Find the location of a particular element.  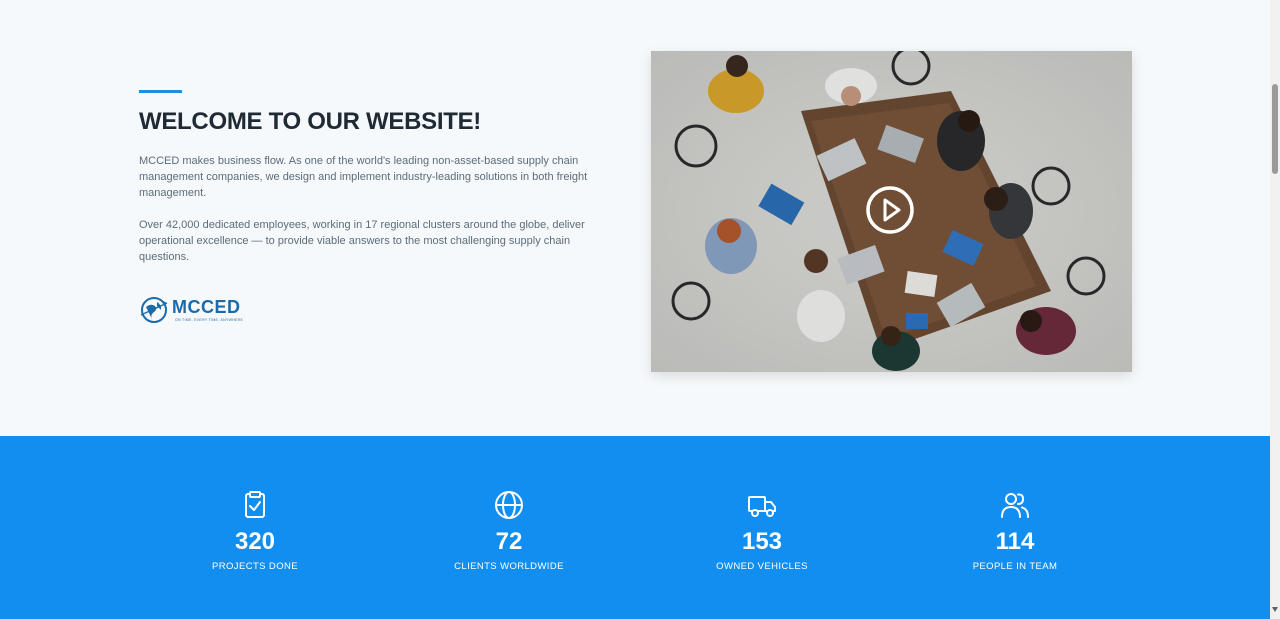

stat-owned-vehicles: 153 OWNED VEHICLES is located at coordinates (762, 530).